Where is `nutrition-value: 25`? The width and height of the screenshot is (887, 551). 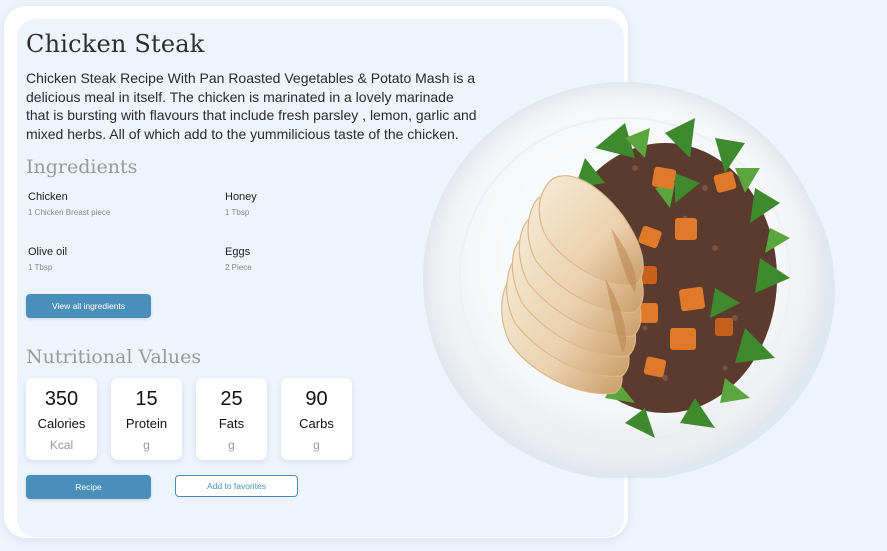 nutrition-value: 25 is located at coordinates (231, 399).